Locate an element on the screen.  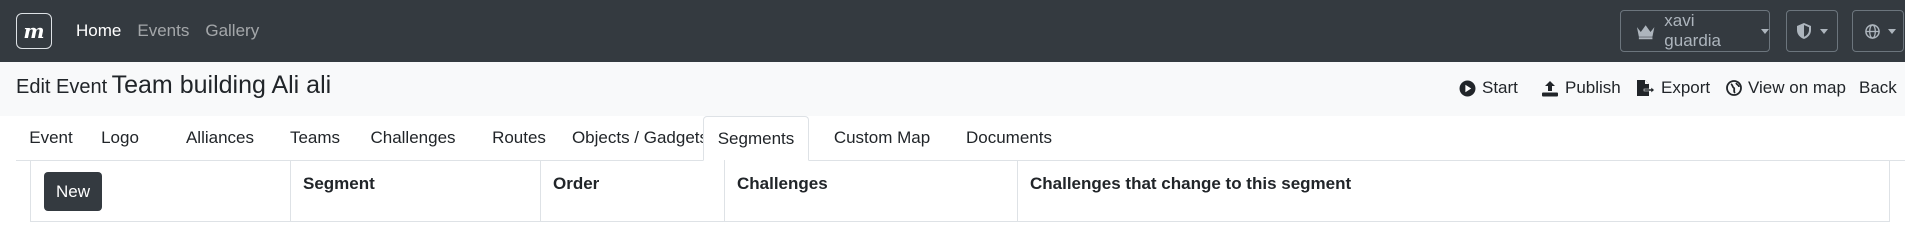
back-label: Back is located at coordinates (1878, 87).